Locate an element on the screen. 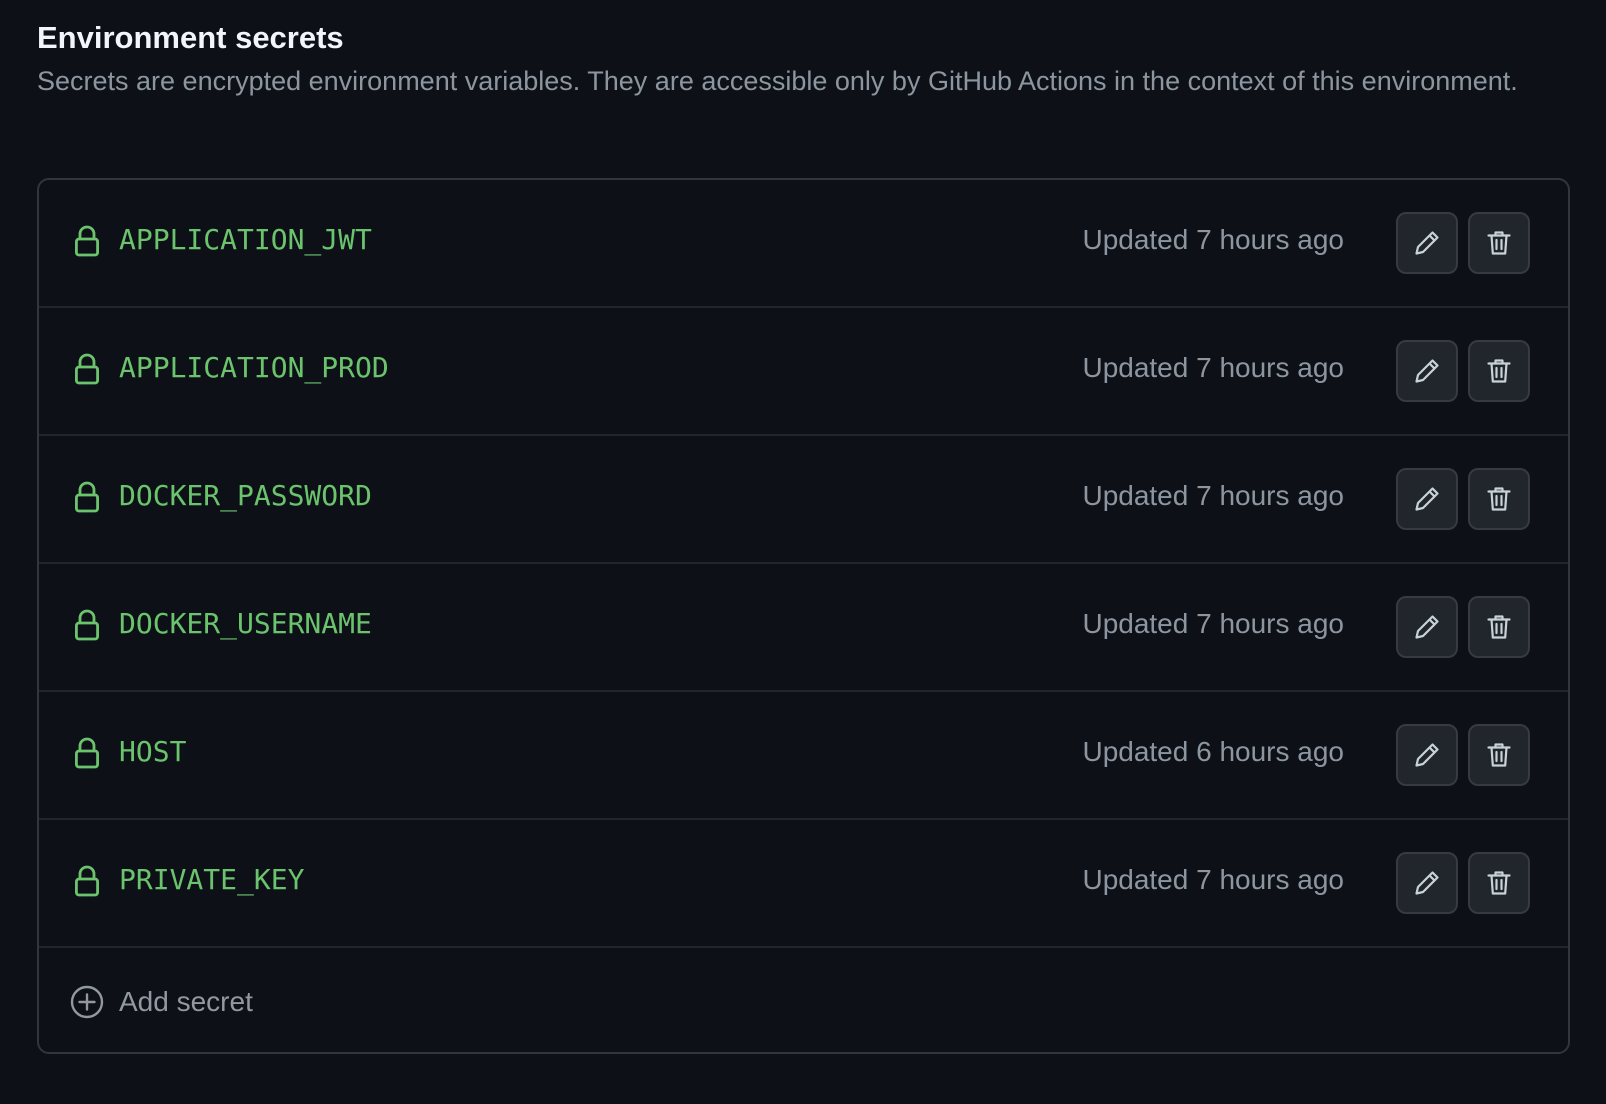  secret-name: APPLICATION_PROD is located at coordinates (254, 367).